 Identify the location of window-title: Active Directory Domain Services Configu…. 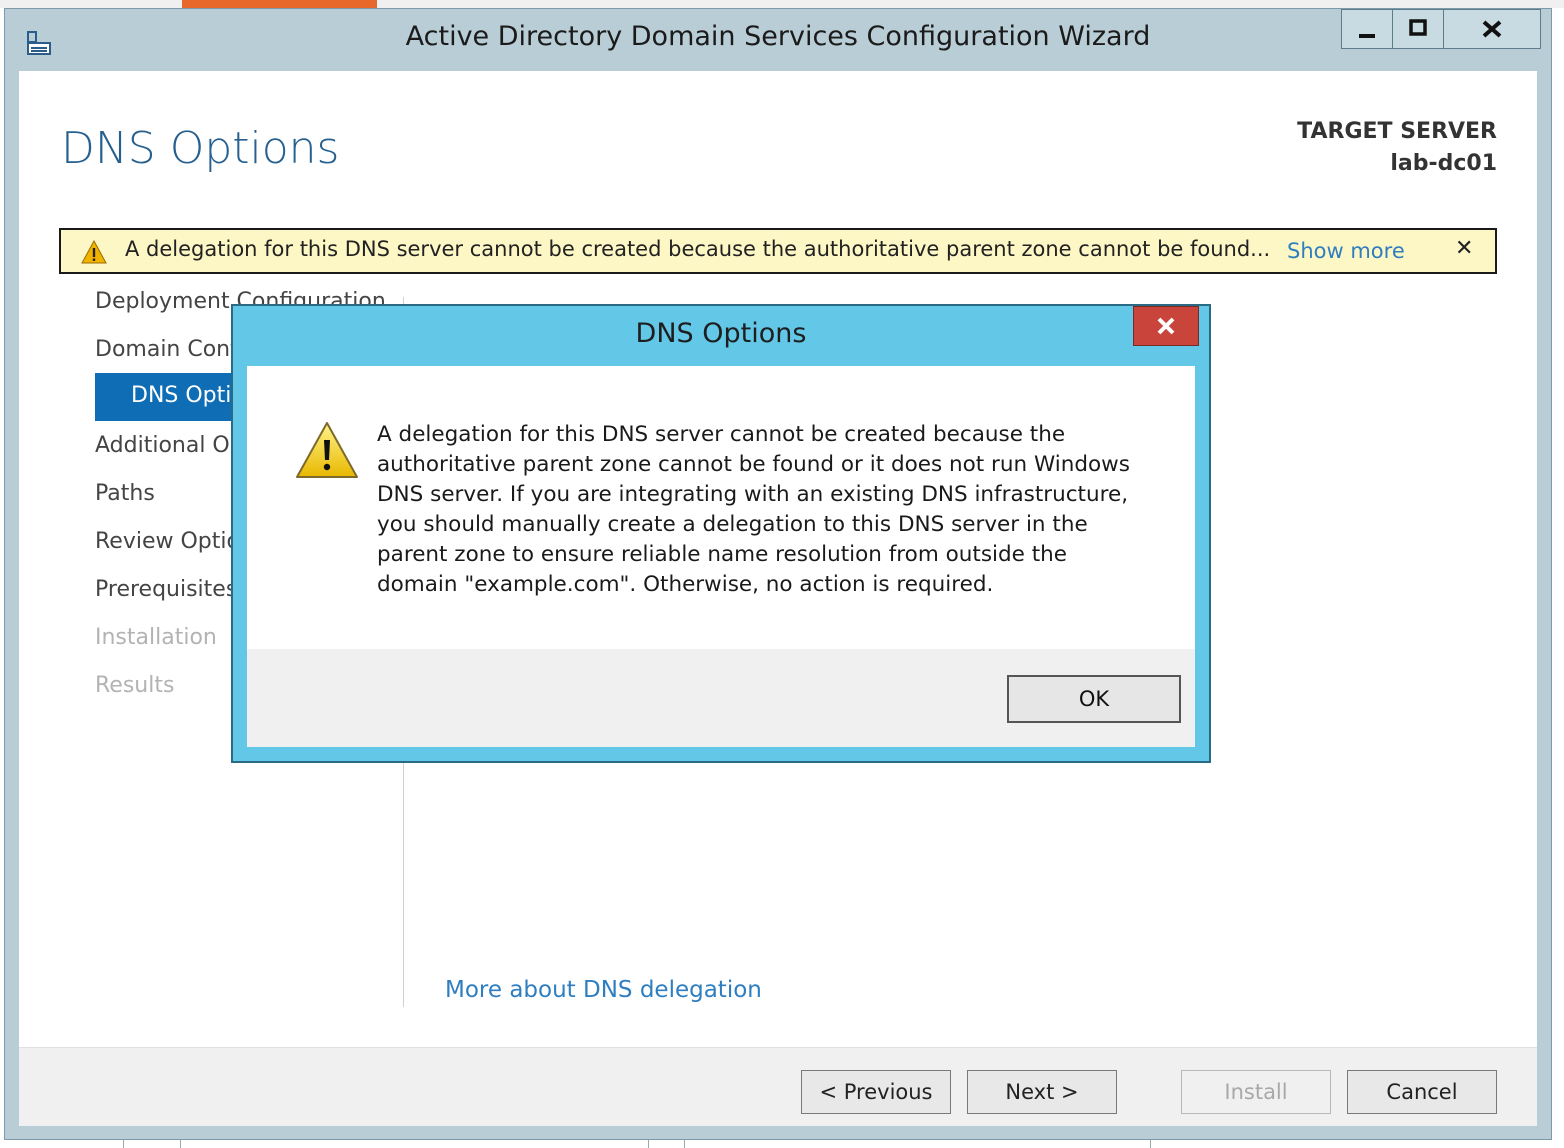
(778, 36).